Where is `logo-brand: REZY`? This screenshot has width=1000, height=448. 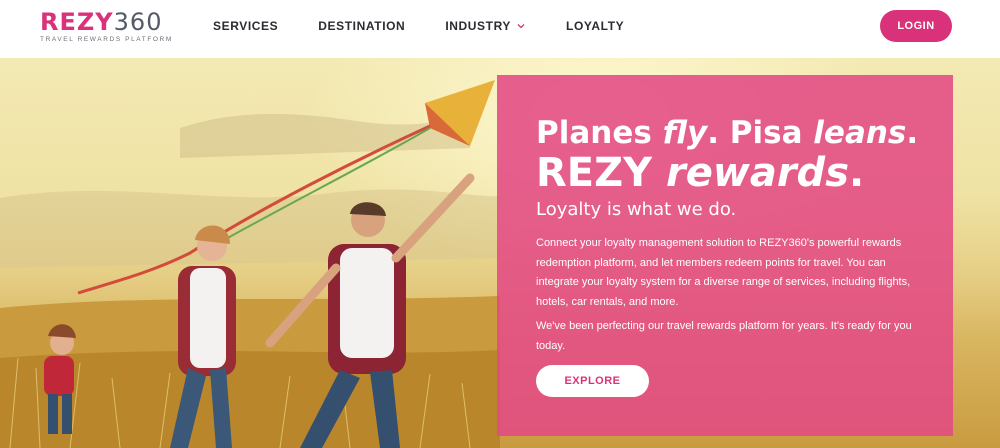 logo-brand: REZY is located at coordinates (77, 22).